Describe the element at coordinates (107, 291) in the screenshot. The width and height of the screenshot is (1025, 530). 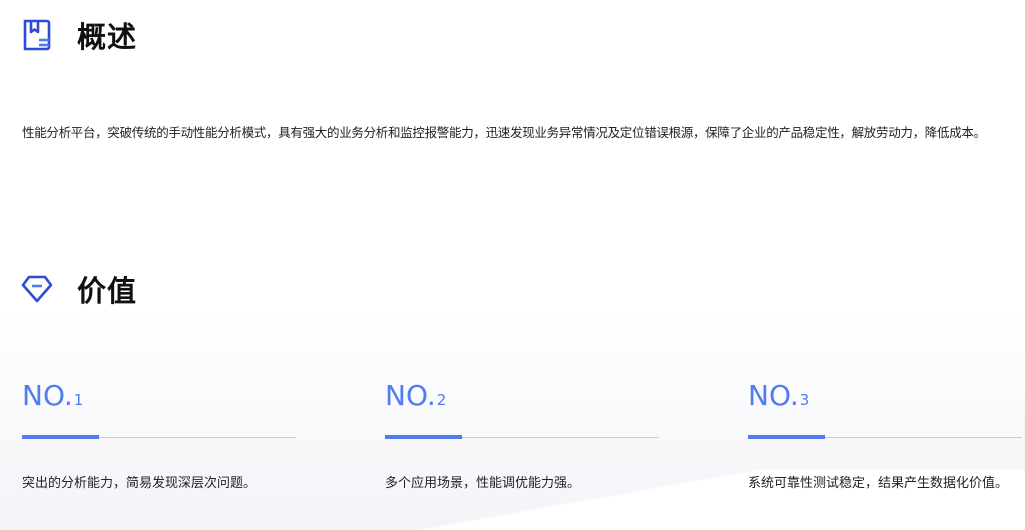
I see `value-title: 价值` at that location.